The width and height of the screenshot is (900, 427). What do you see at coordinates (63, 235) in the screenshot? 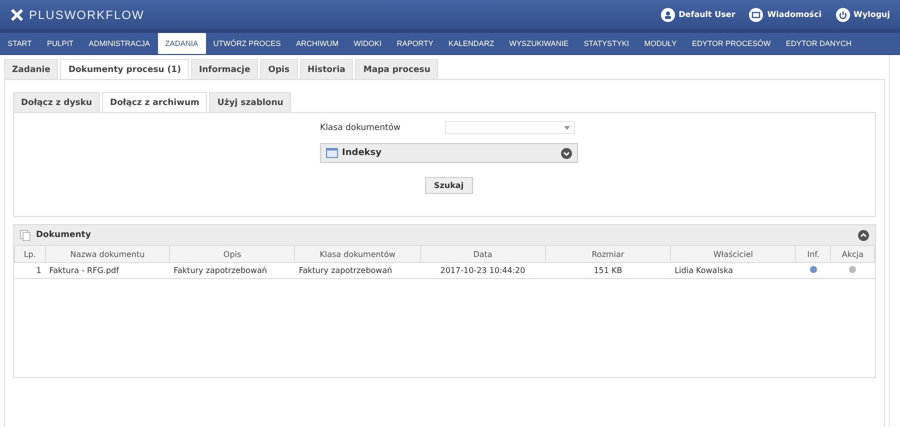
I see `documents-title: Dokumenty` at bounding box center [63, 235].